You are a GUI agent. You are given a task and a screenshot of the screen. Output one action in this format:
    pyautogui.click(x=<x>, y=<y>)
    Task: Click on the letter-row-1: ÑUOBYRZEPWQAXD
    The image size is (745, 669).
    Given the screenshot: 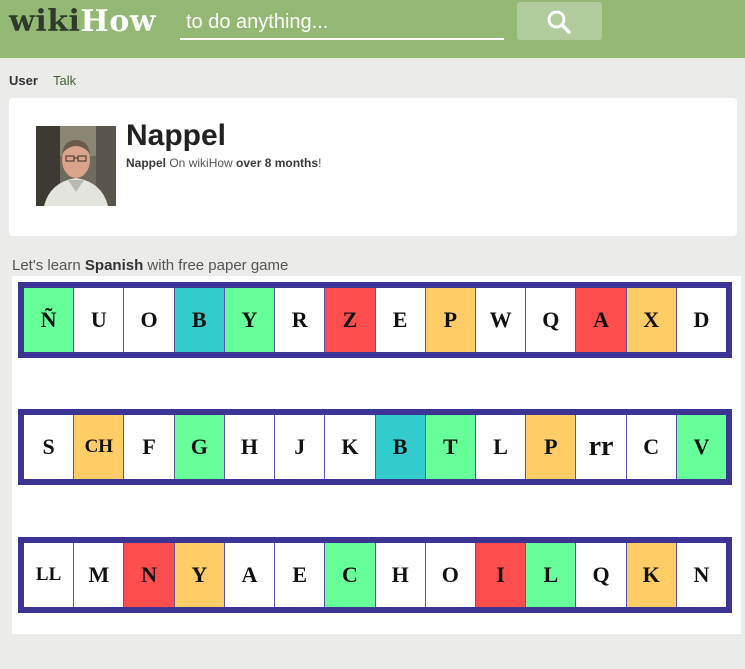 What is the action you would take?
    pyautogui.click(x=375, y=320)
    